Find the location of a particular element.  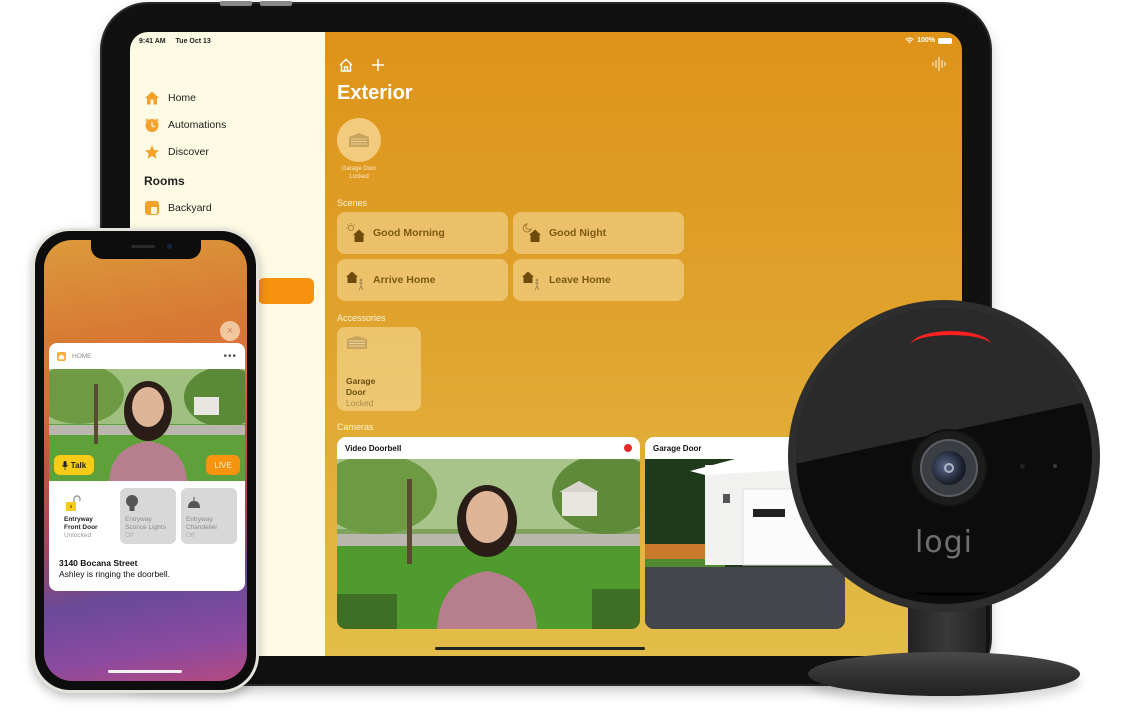

sidebar-nav: Home Automations Discover is located at coordinates (185, 124).